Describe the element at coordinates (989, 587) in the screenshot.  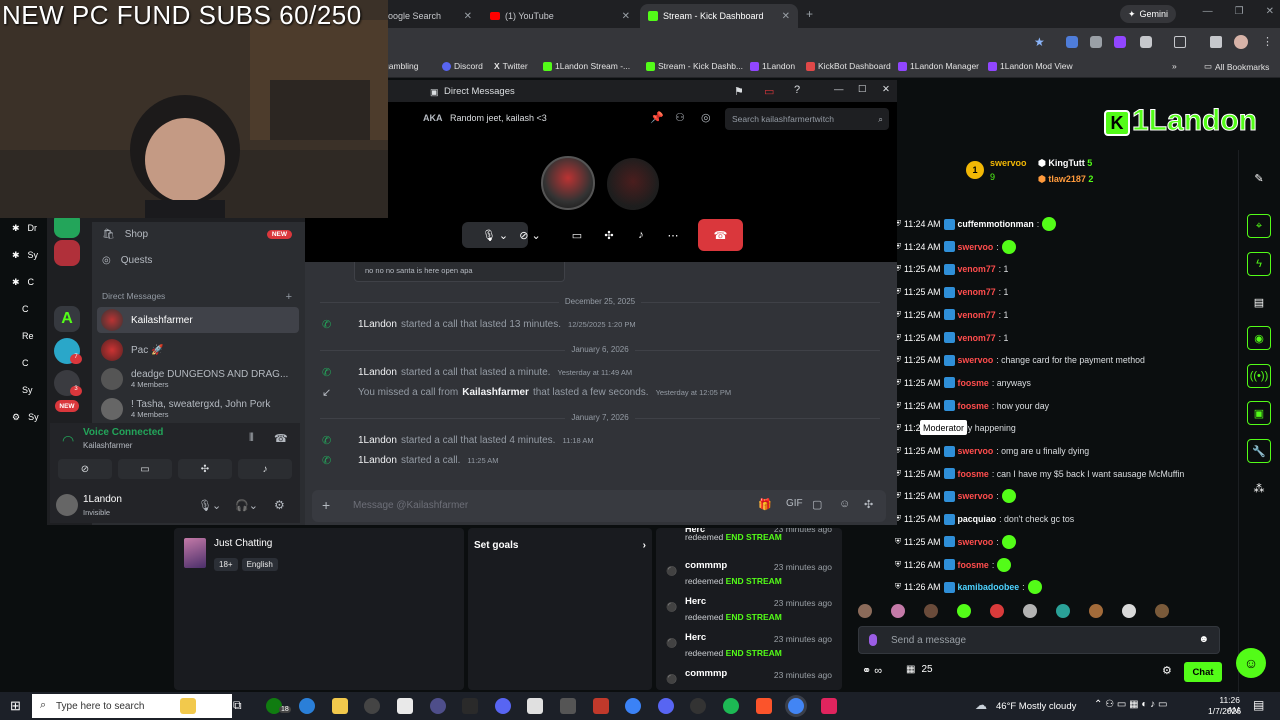
I see `chat-username: kamibadoobee` at that location.